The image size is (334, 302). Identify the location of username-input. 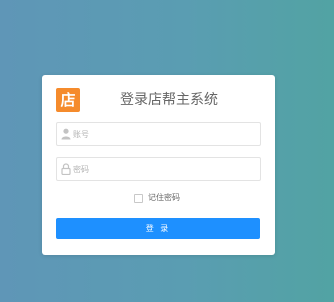
(163, 134).